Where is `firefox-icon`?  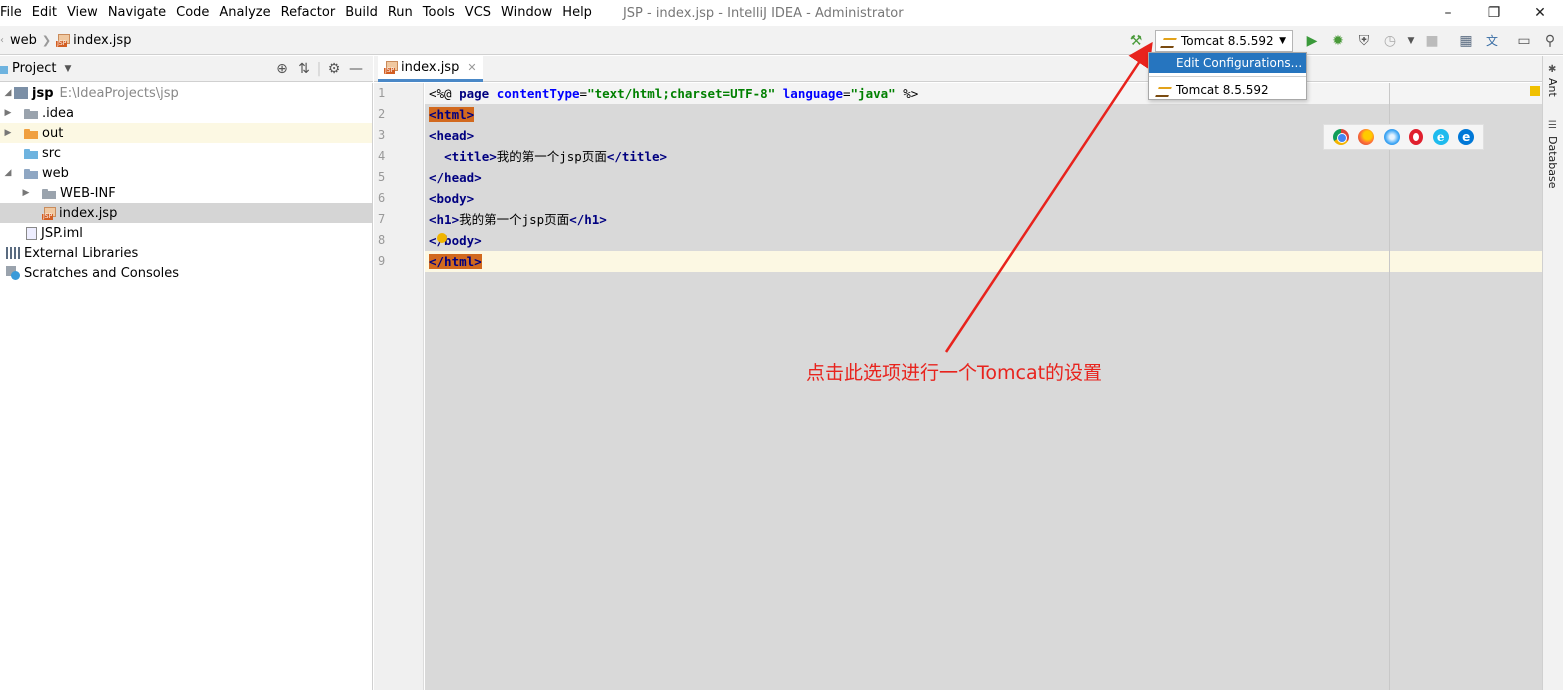 firefox-icon is located at coordinates (1366, 137).